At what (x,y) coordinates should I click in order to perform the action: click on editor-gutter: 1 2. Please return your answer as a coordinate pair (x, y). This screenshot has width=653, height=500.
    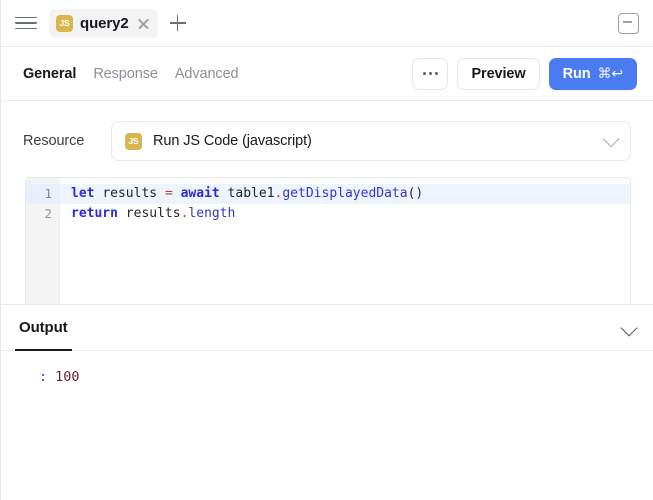
    Looking at the image, I should click on (43, 241).